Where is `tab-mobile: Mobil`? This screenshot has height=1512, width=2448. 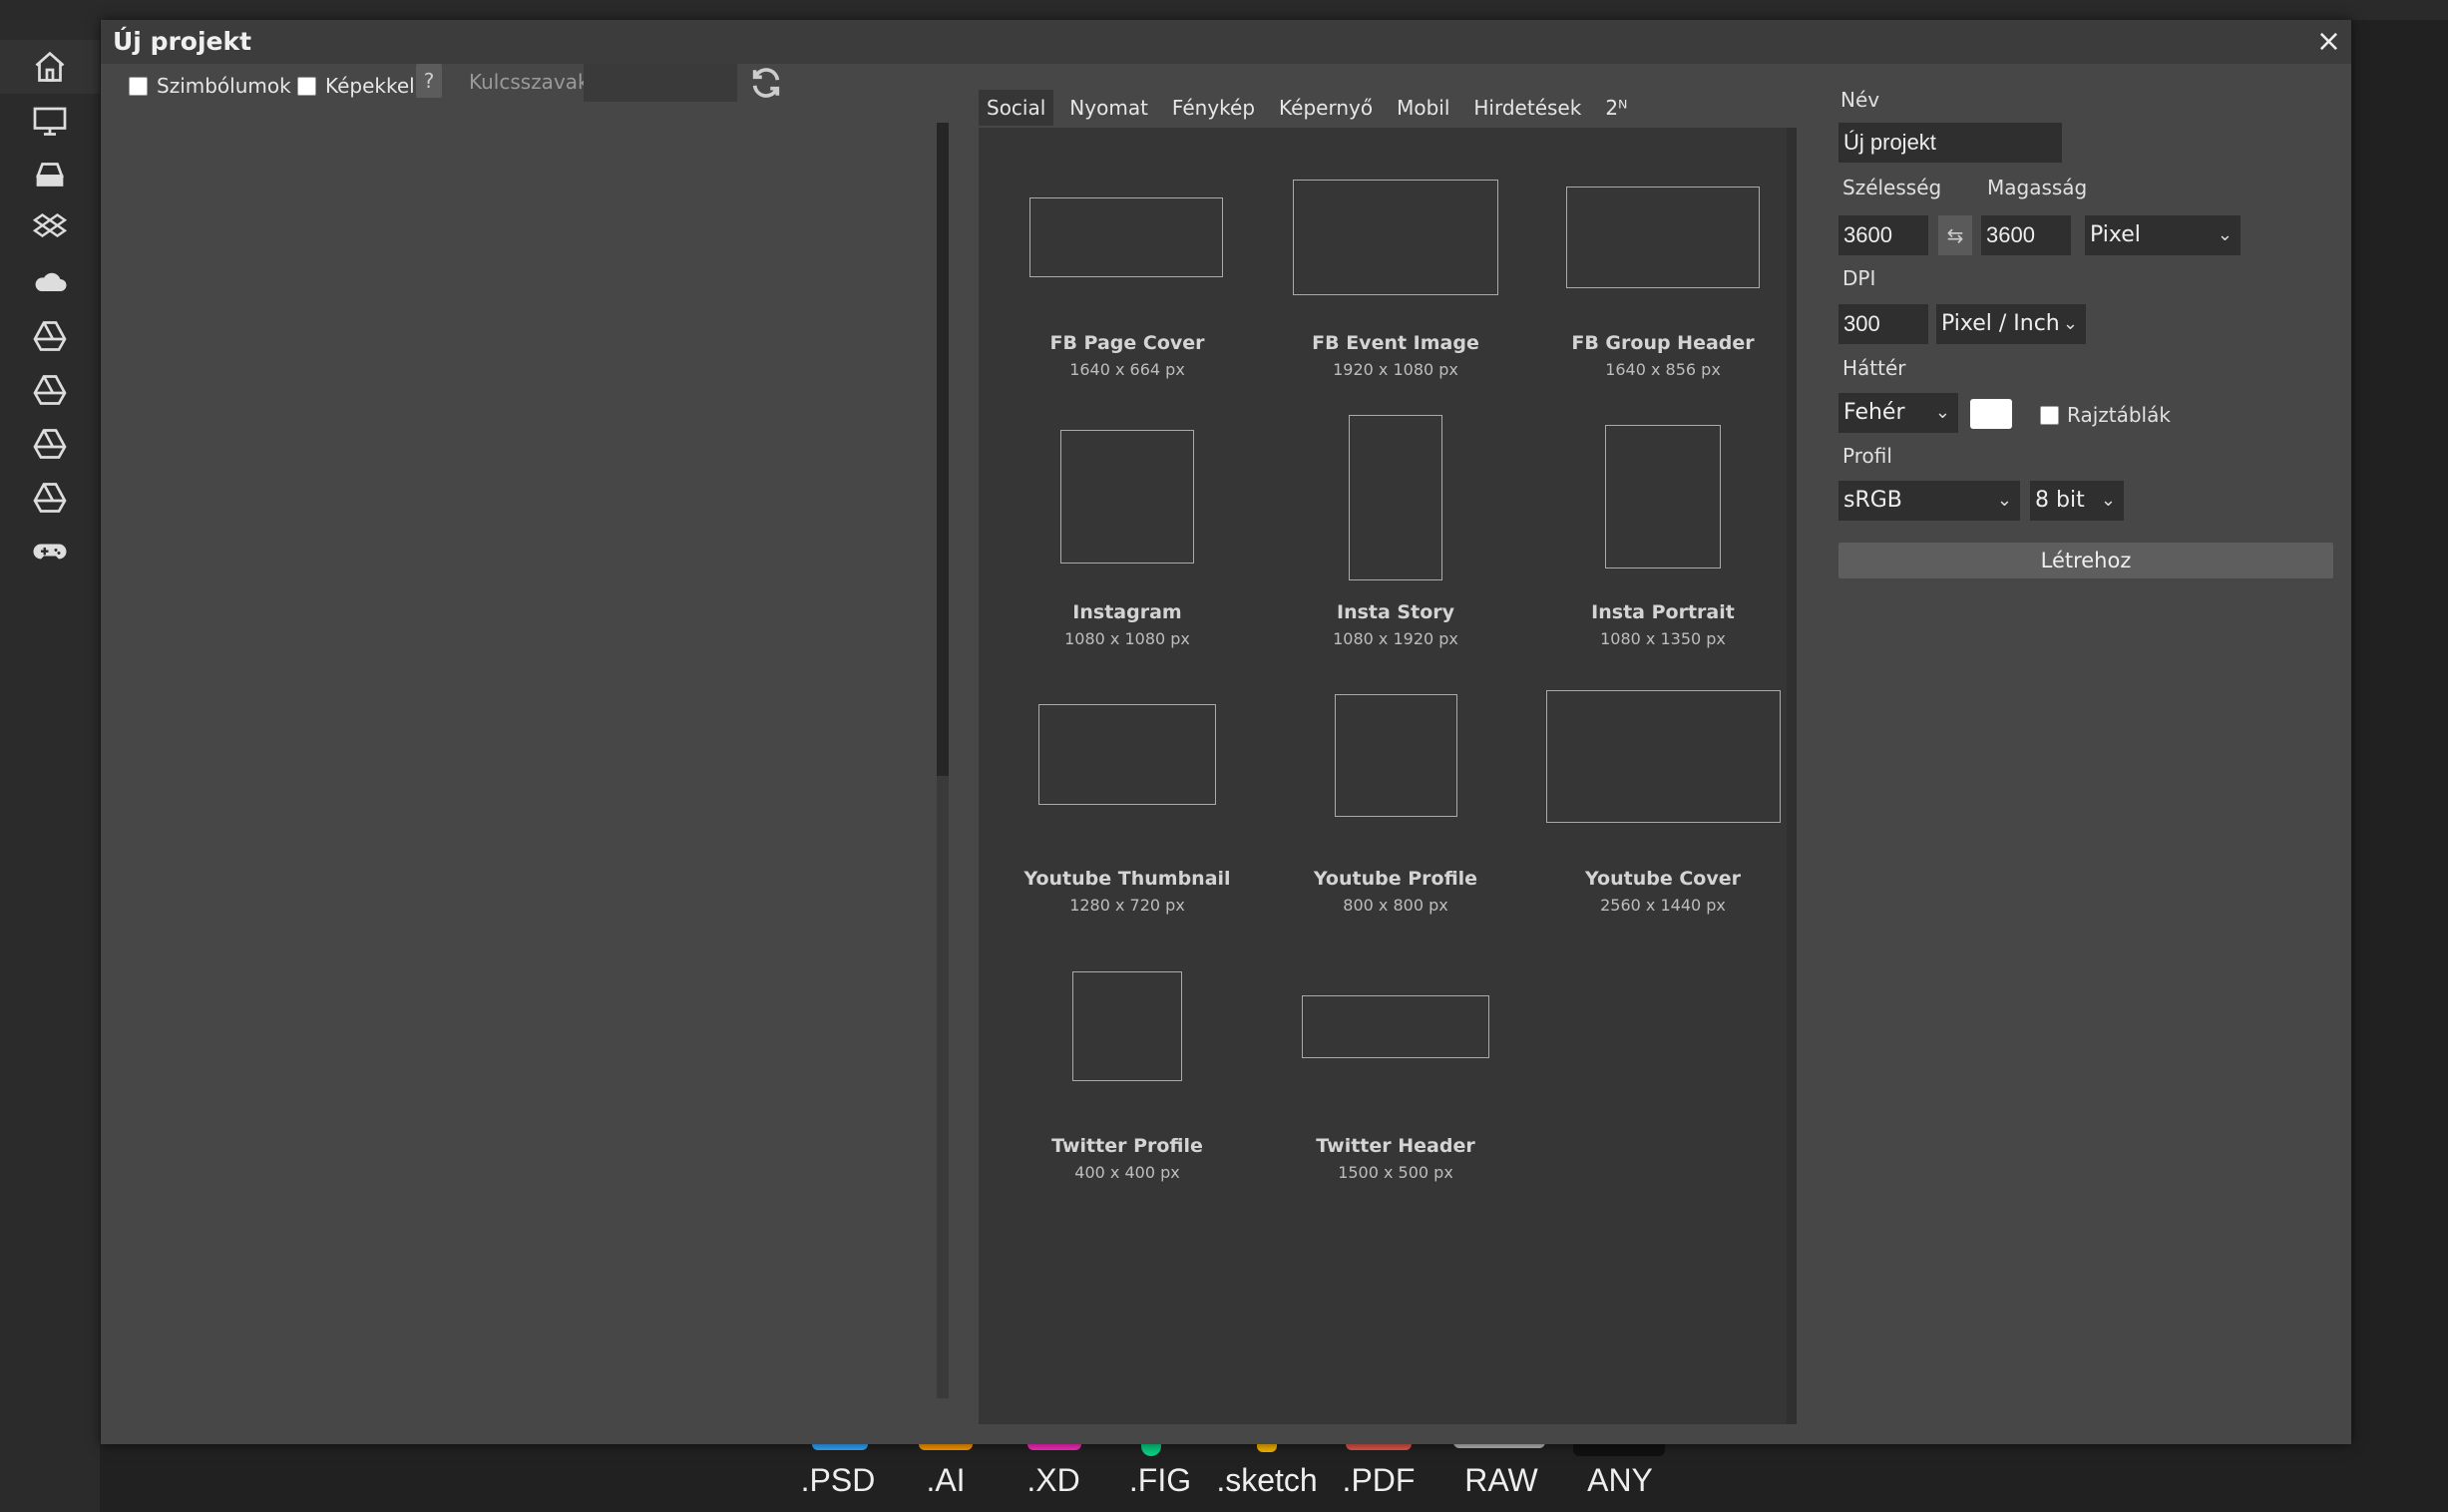 tab-mobile: Mobil is located at coordinates (1423, 108).